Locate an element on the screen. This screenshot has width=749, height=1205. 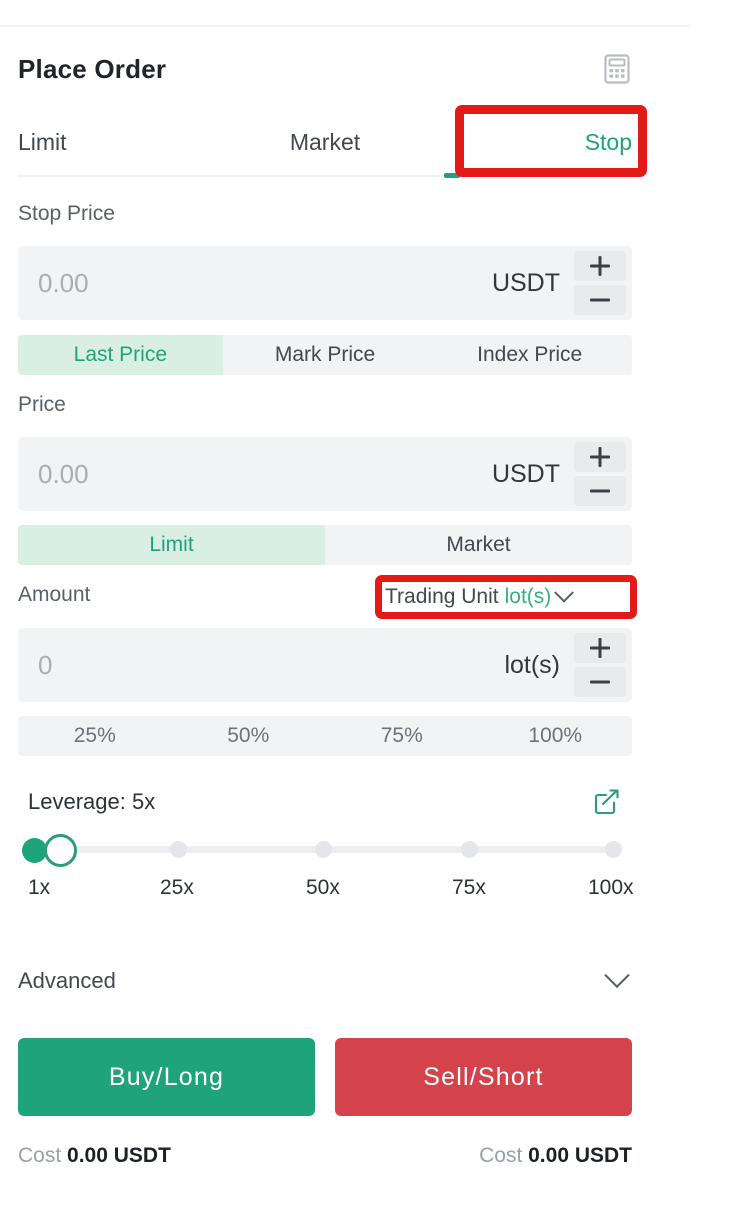
sell-cost-label: Cost is located at coordinates (501, 1155).